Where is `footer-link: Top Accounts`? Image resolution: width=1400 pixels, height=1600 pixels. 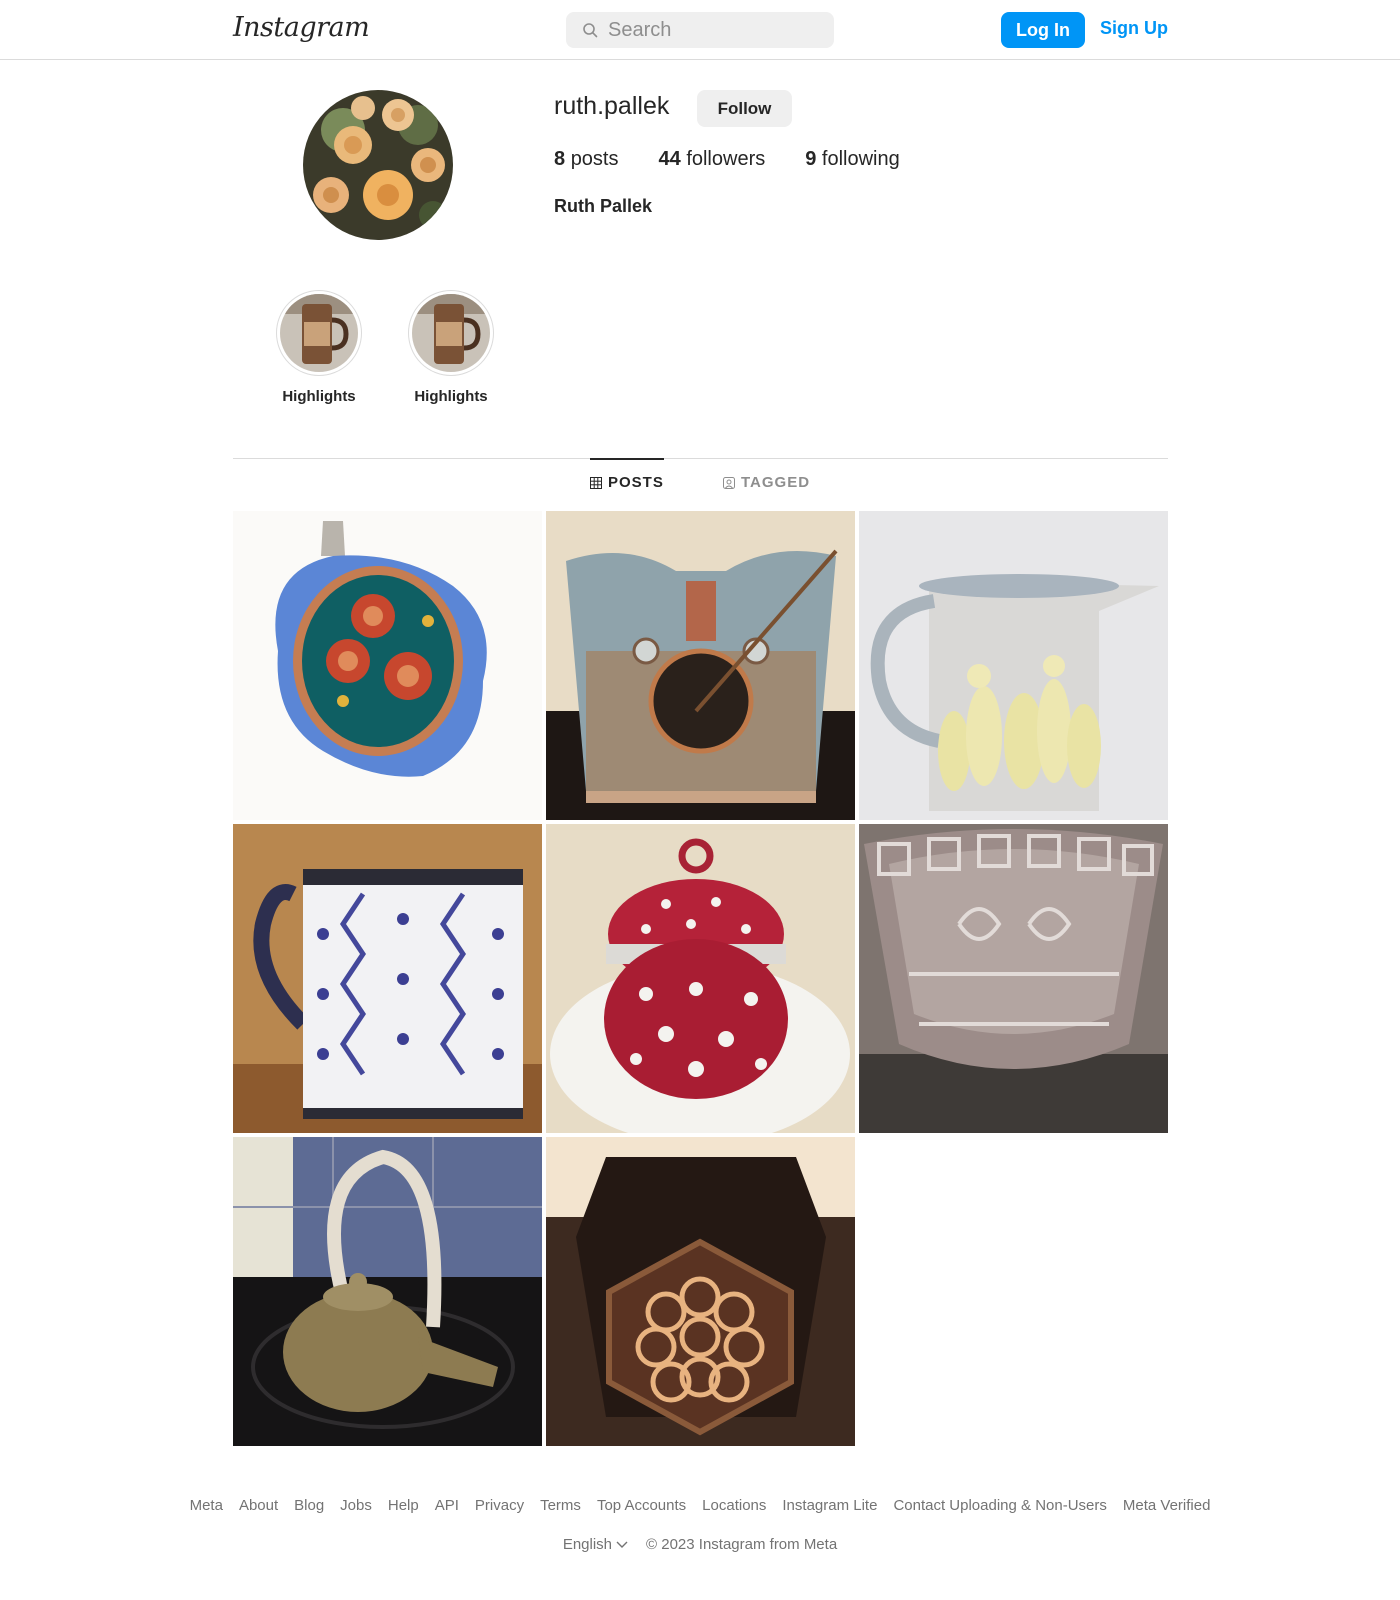
footer-link: Top Accounts is located at coordinates (641, 1505).